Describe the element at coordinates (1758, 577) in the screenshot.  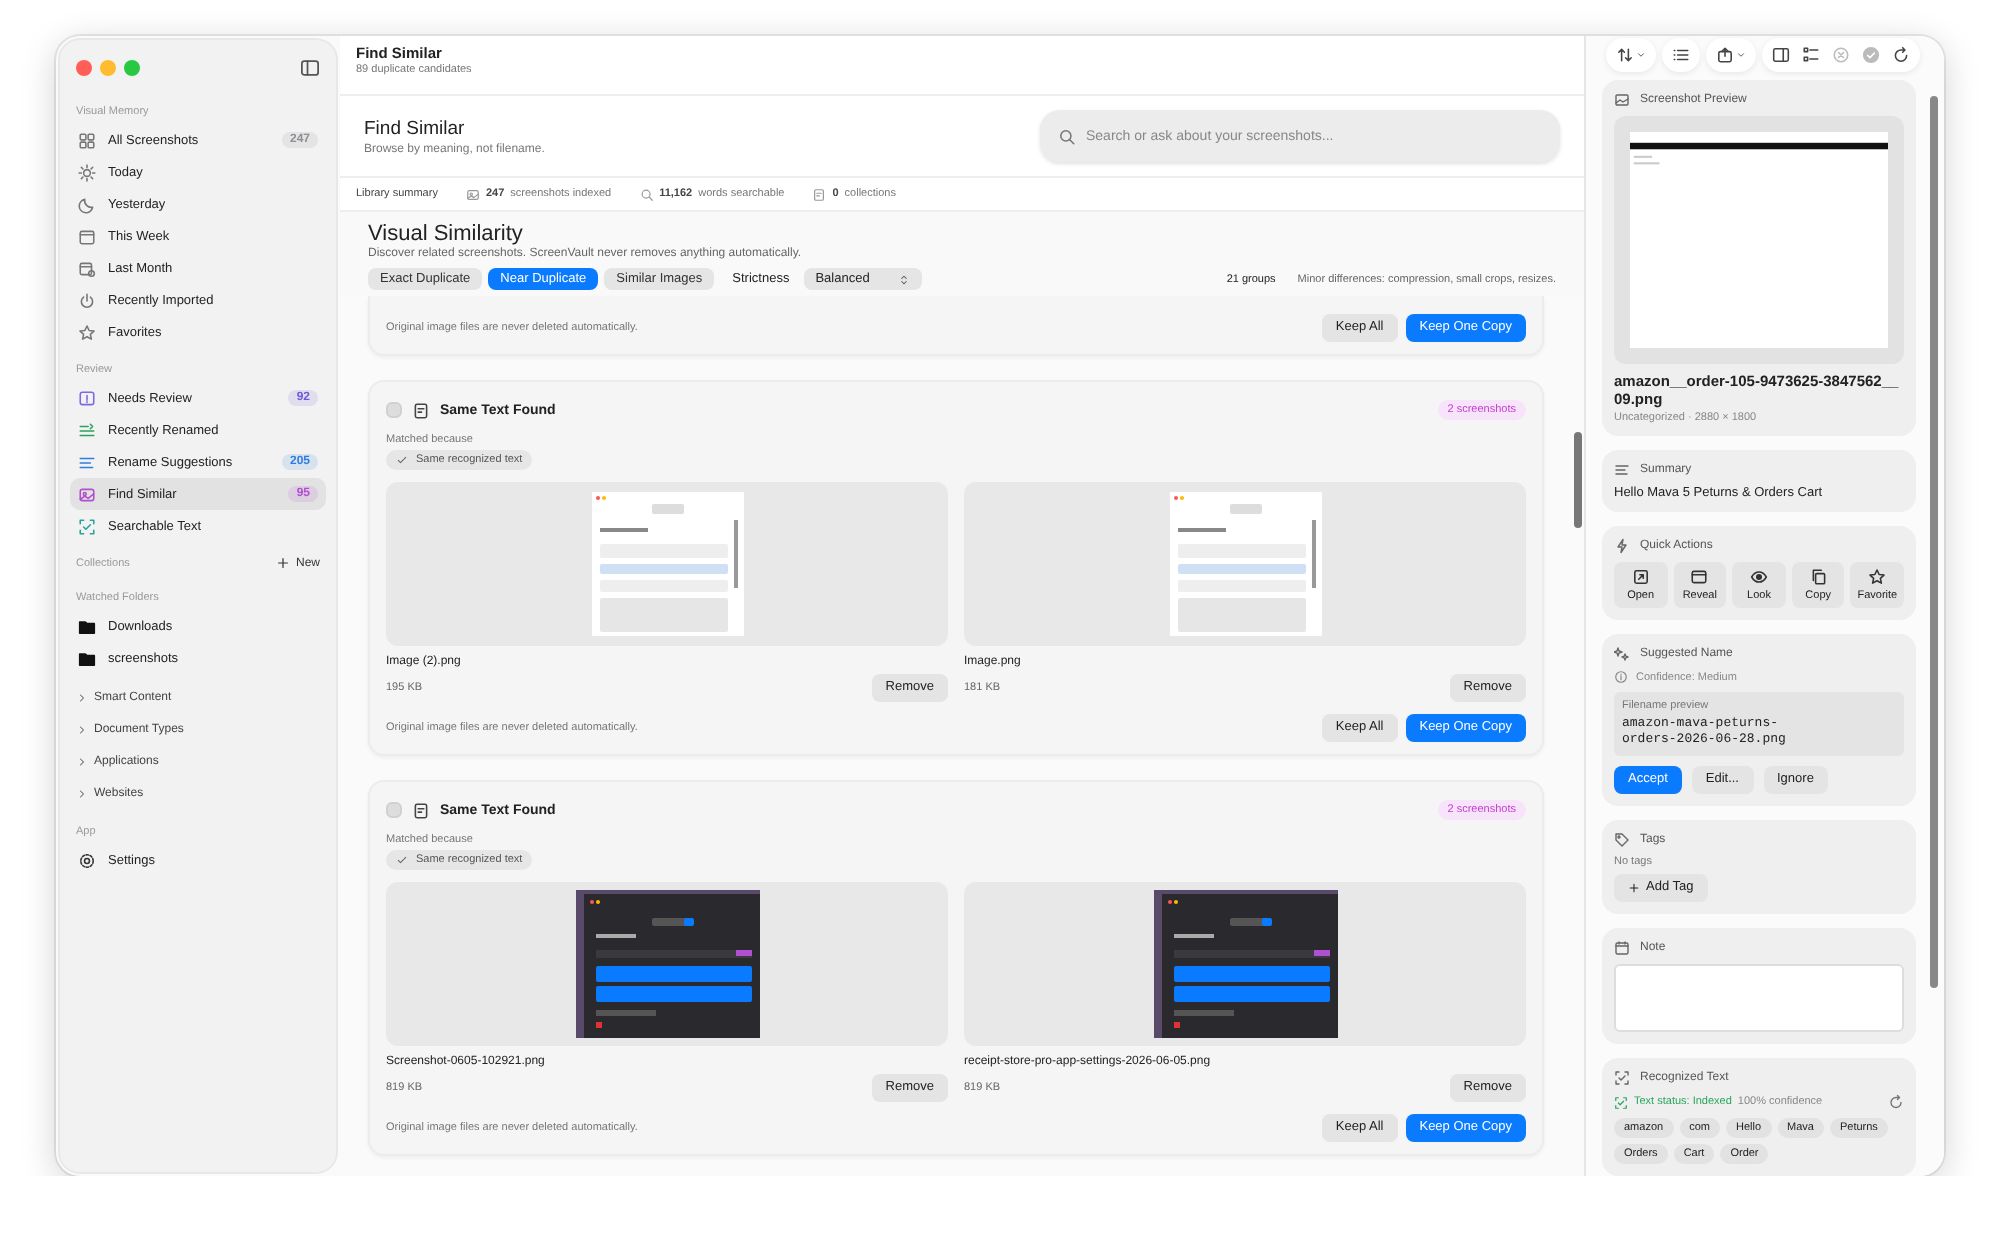
I see `eye-icon` at that location.